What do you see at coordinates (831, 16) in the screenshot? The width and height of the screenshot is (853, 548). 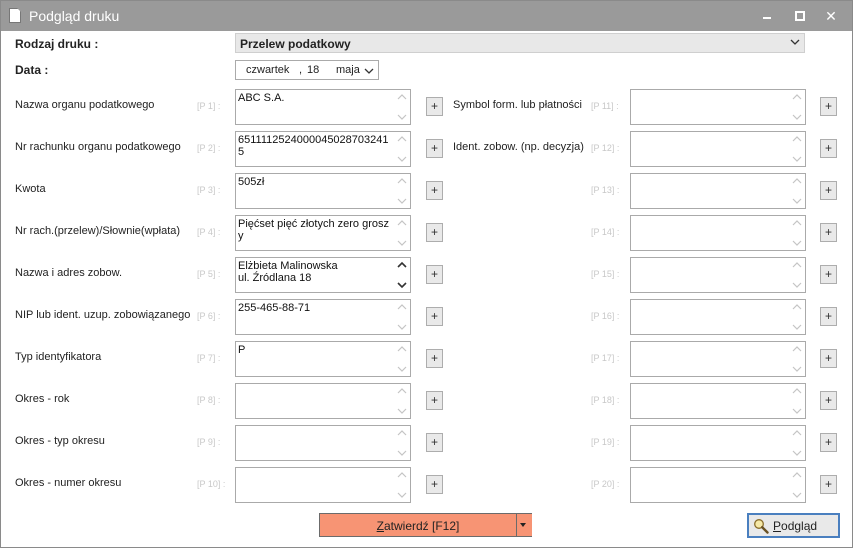 I see `close-button: ✕` at bounding box center [831, 16].